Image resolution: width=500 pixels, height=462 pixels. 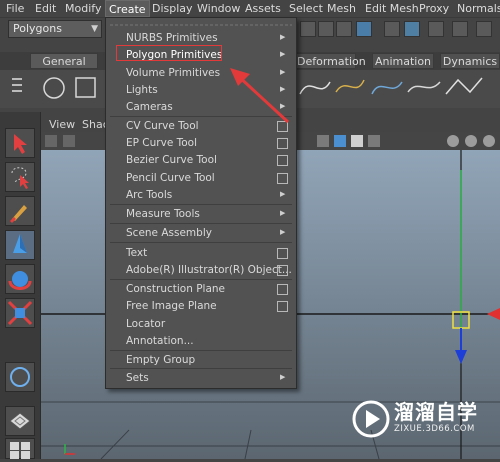 What do you see at coordinates (340, 141) in the screenshot?
I see `smooth-shade-icon` at bounding box center [340, 141].